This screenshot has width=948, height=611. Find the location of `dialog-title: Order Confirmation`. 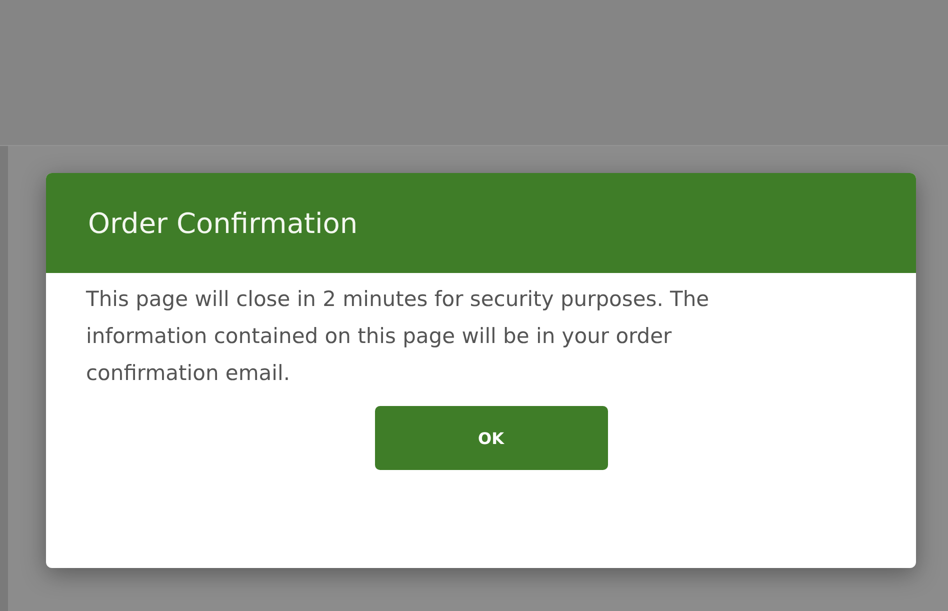

dialog-title: Order Confirmation is located at coordinates (223, 223).